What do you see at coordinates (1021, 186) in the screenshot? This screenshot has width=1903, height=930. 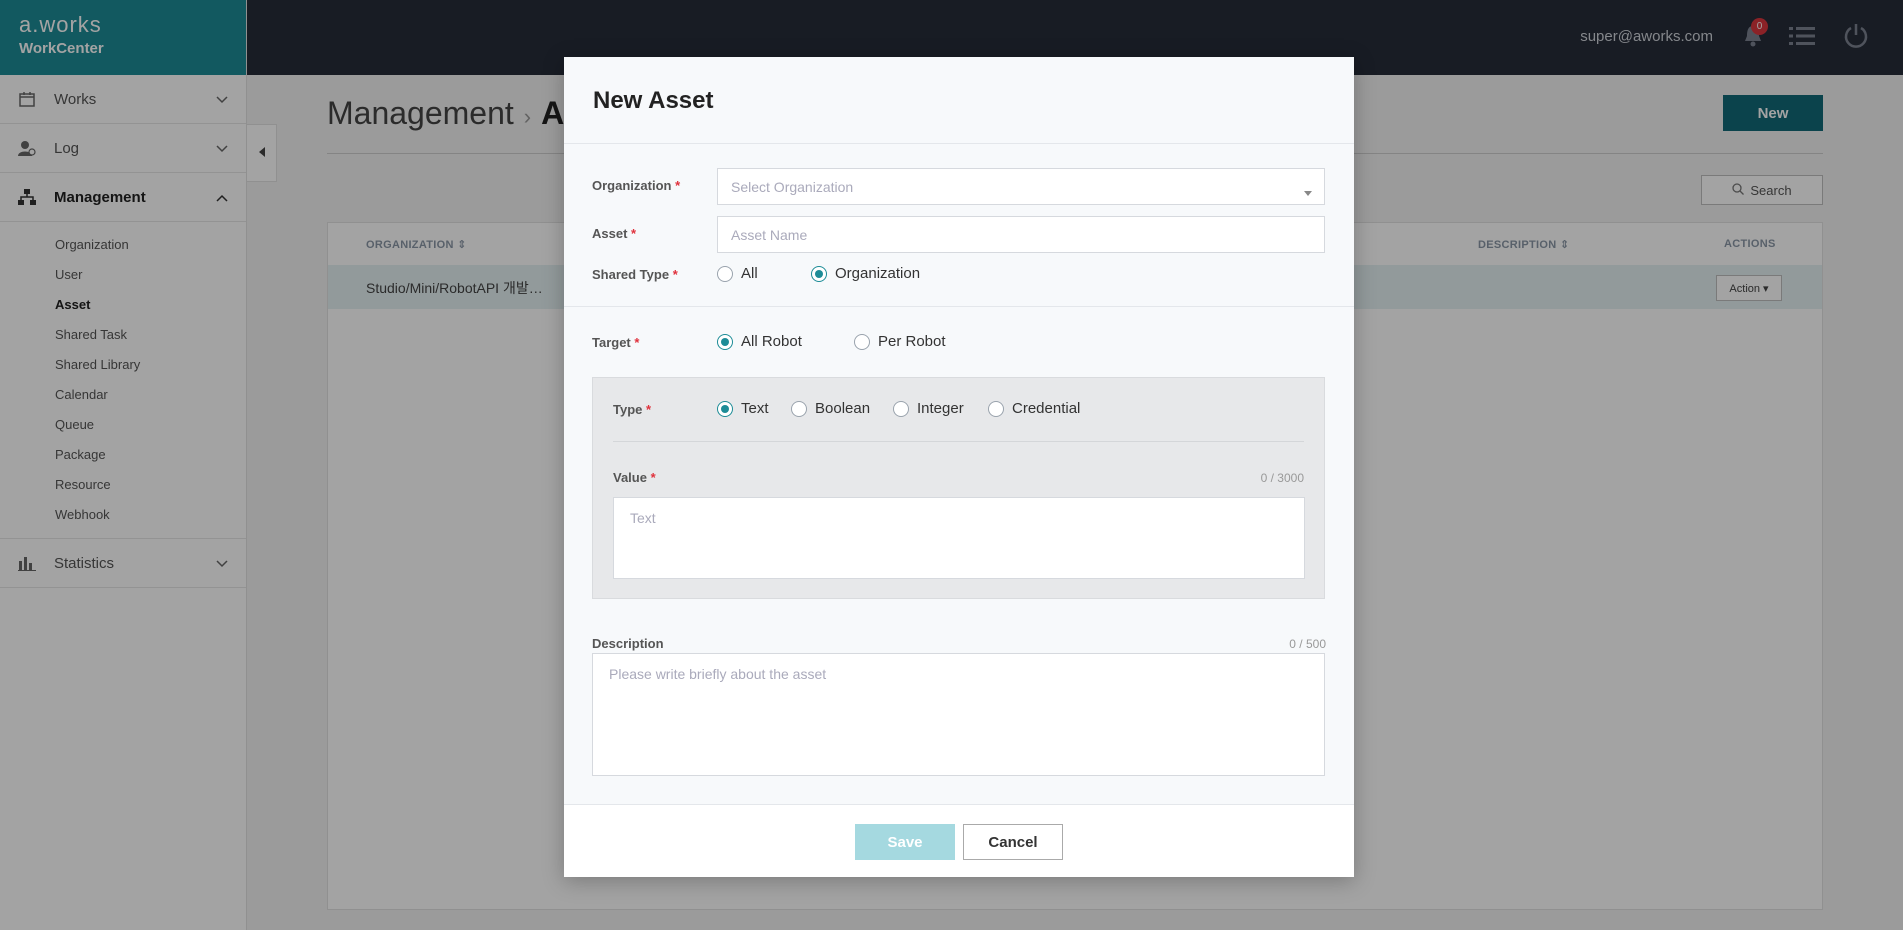 I see `organization-select: Select Organization` at bounding box center [1021, 186].